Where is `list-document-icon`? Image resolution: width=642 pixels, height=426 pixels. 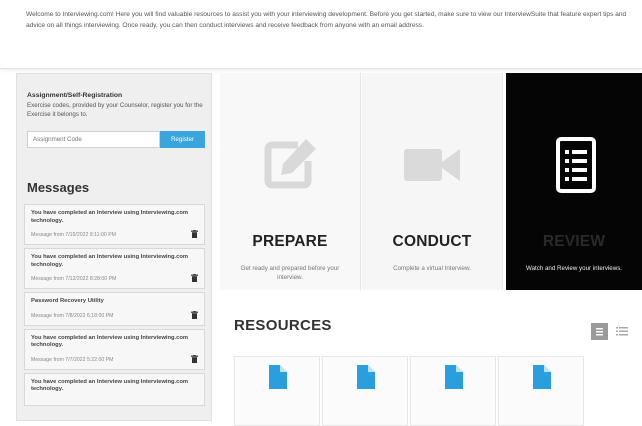
list-document-icon is located at coordinates (576, 165).